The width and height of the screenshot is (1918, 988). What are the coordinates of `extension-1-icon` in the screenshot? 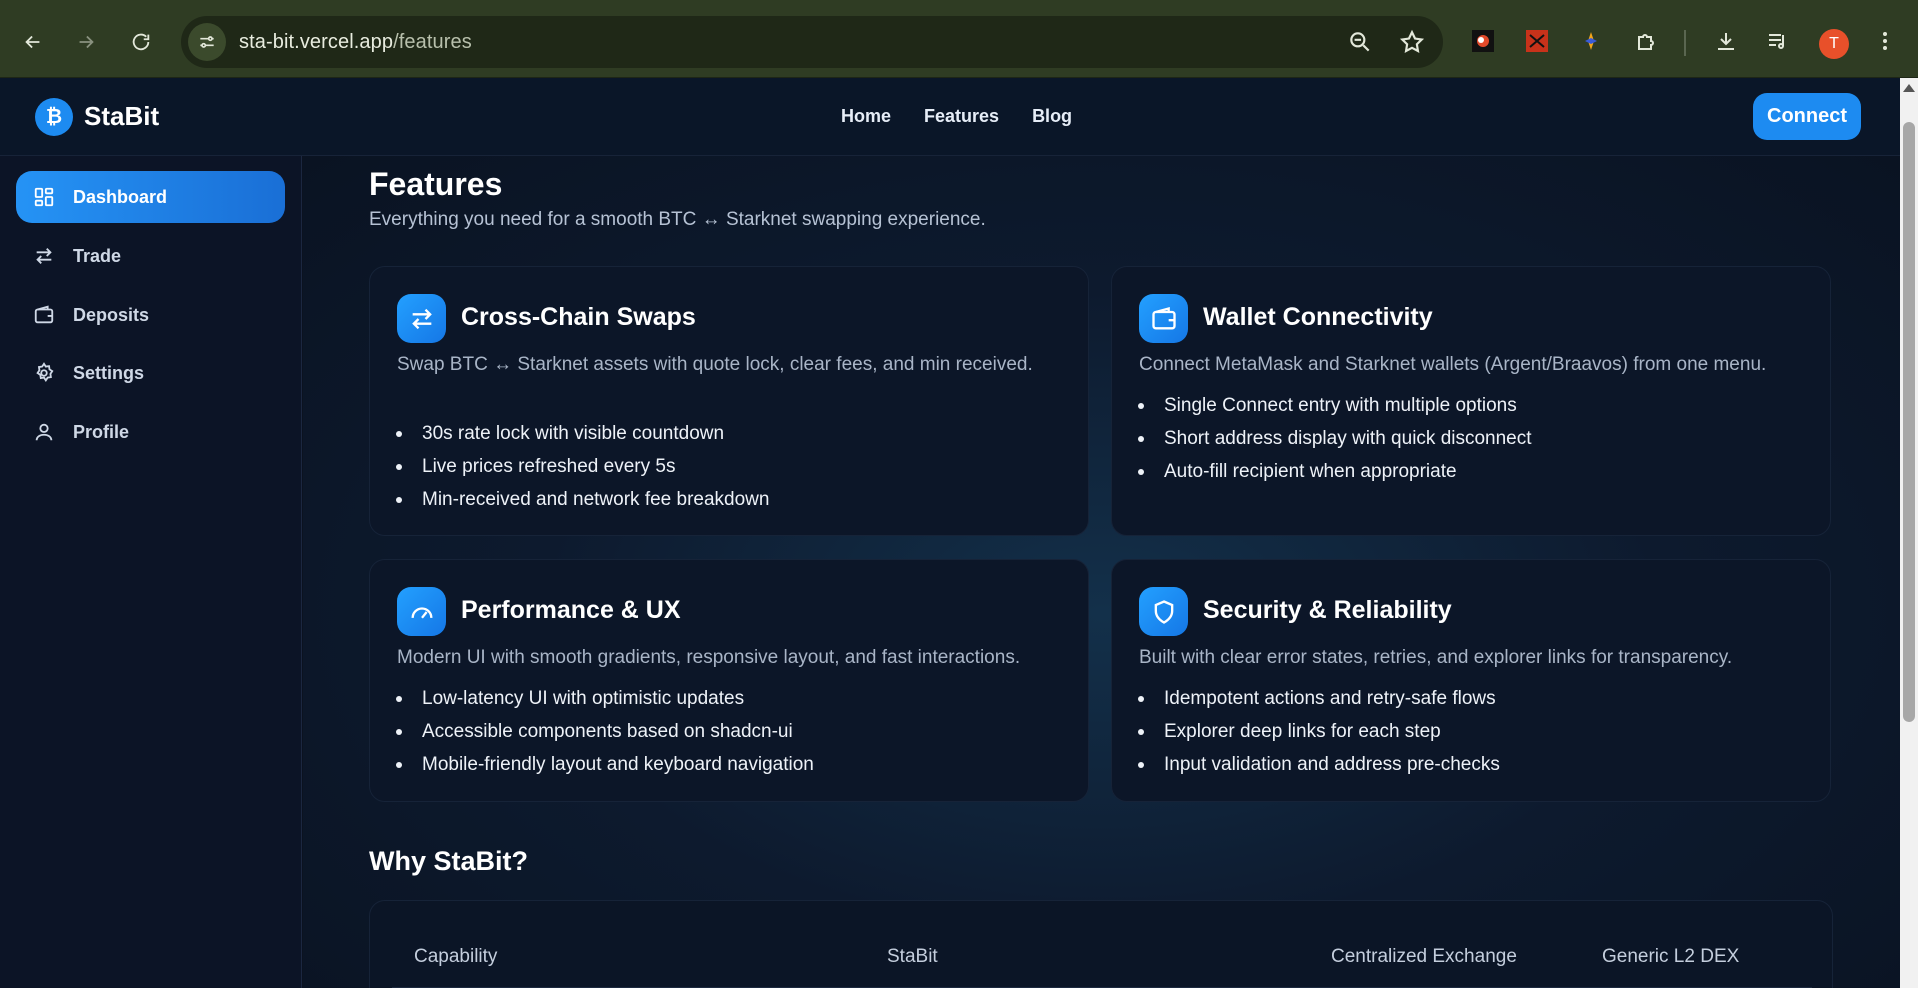 It's located at (1483, 41).